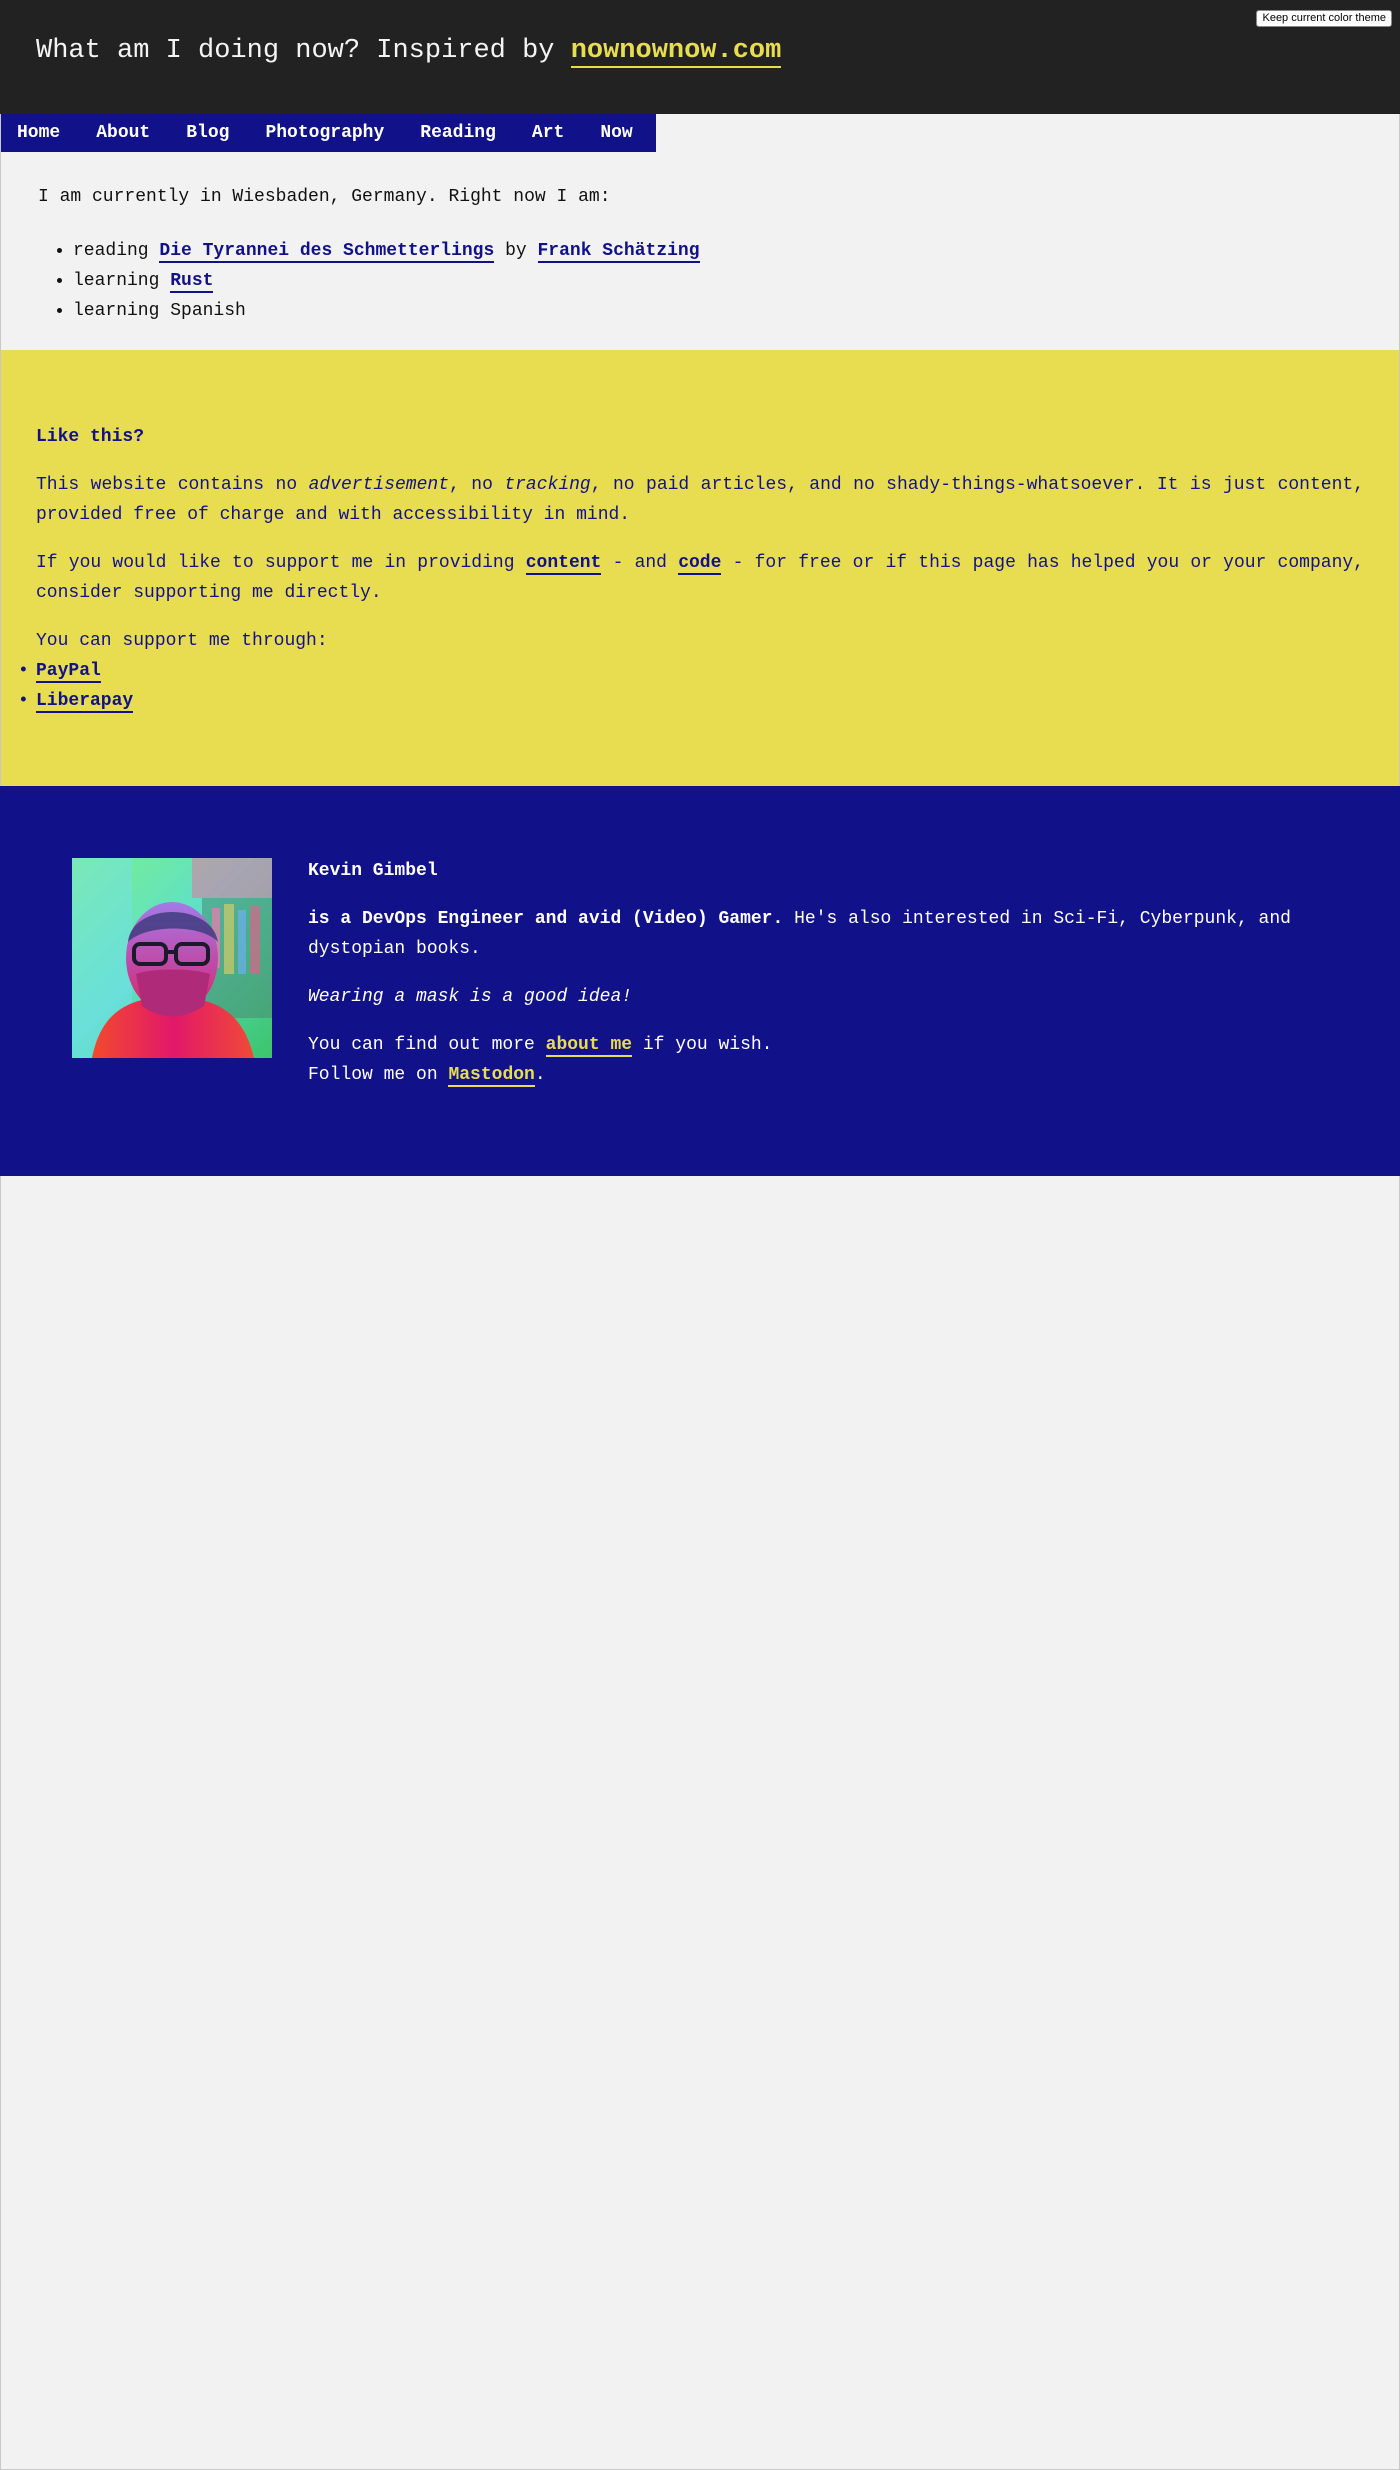 The height and width of the screenshot is (2470, 1400). I want to click on emphasis: advertisement, so click(379, 485).